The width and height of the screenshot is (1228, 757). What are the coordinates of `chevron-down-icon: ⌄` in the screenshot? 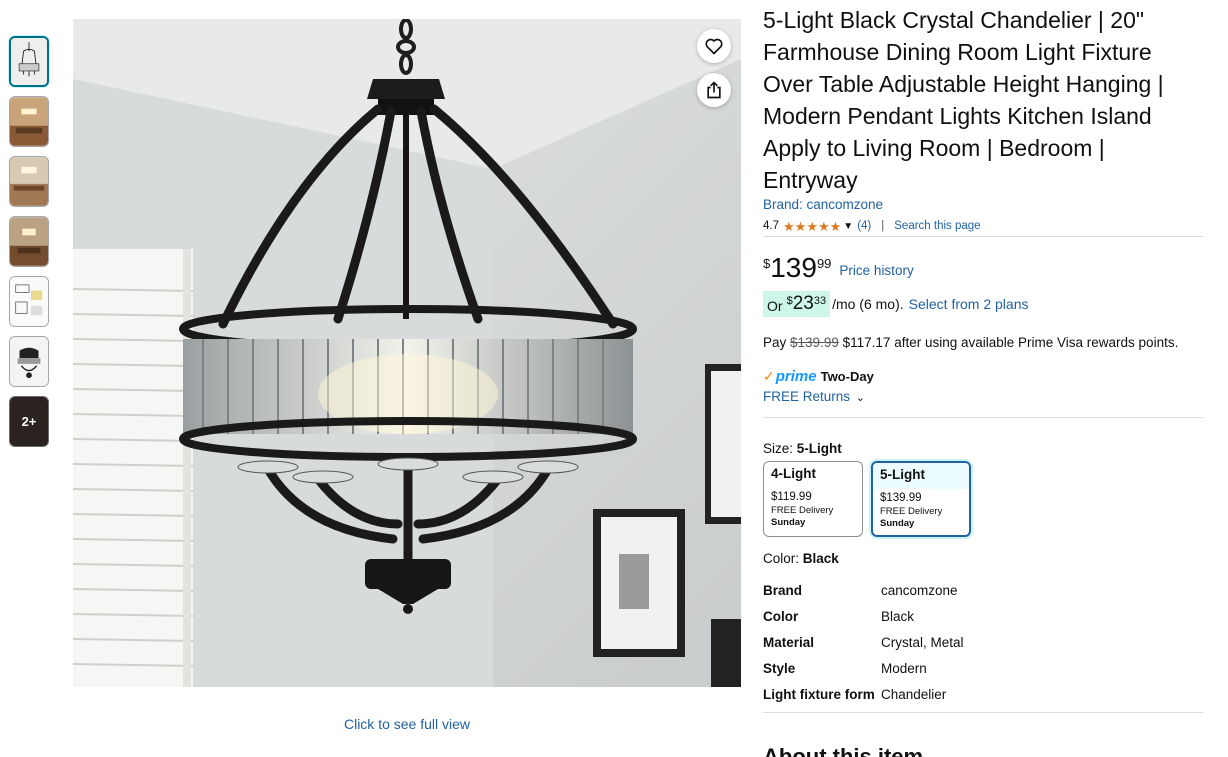 It's located at (860, 398).